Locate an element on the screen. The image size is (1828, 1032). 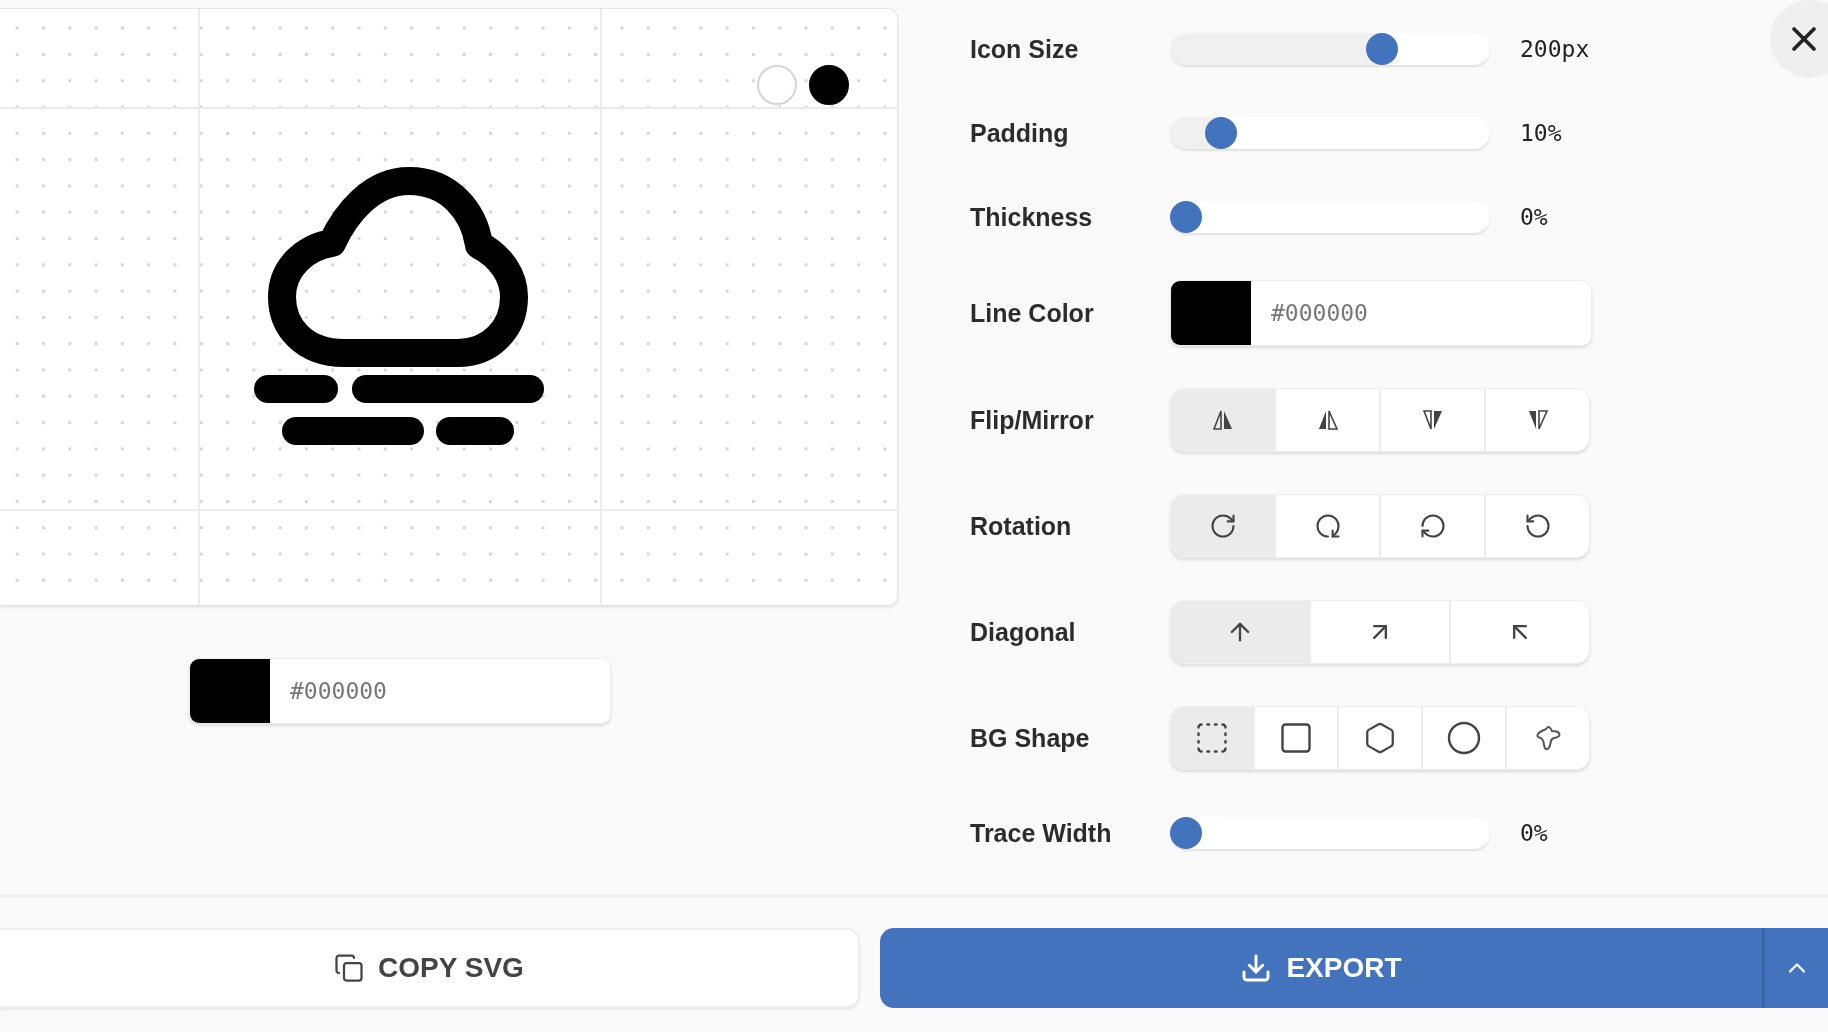
setting-label: Icon Size is located at coordinates (1025, 49).